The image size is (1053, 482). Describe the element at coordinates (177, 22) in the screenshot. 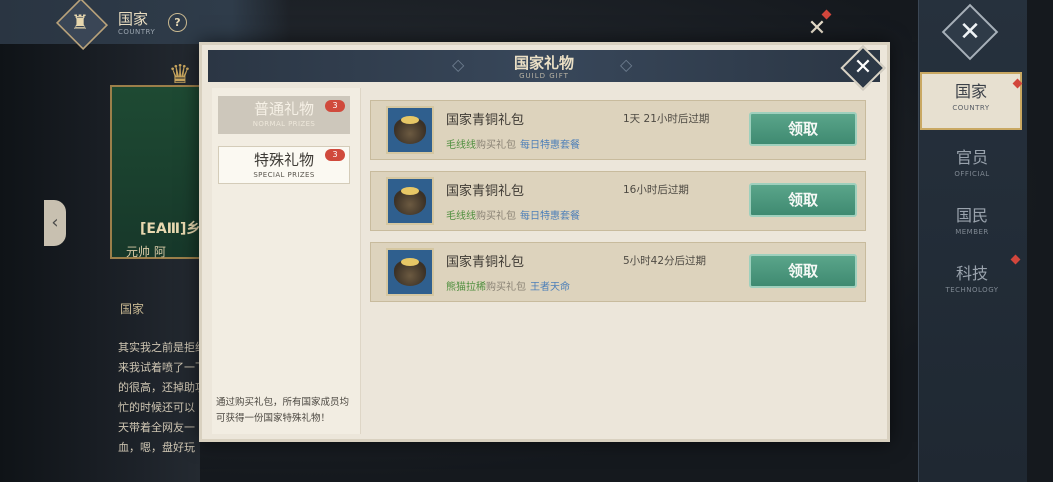

I see `help-icon: ?` at that location.